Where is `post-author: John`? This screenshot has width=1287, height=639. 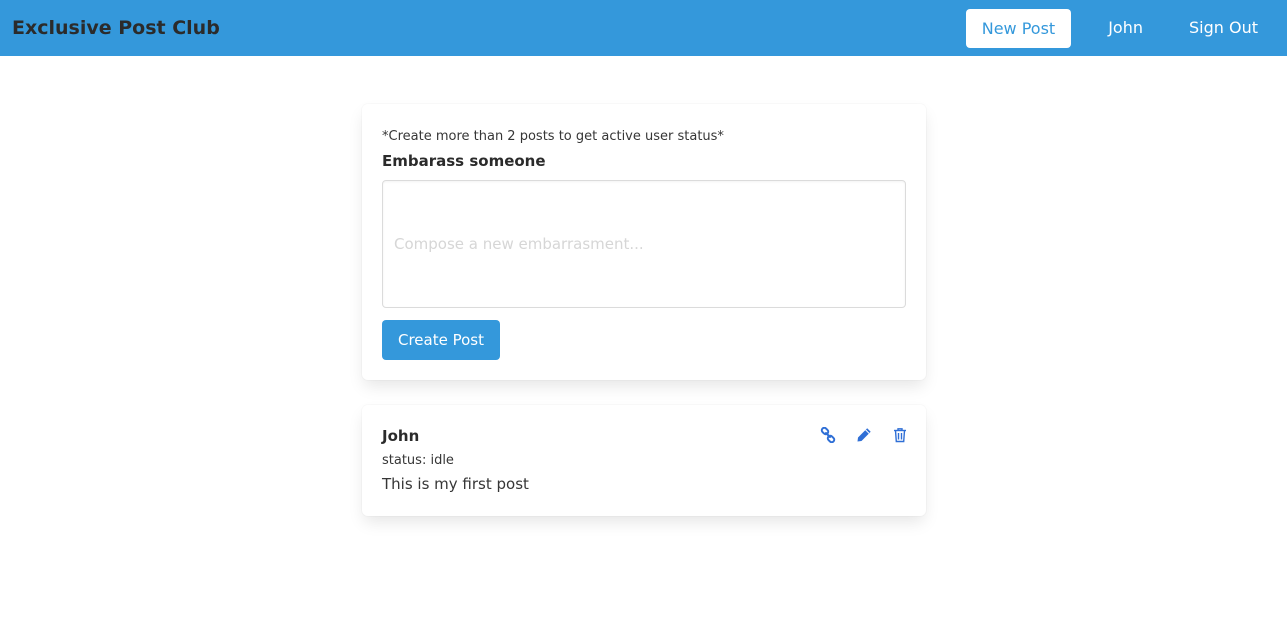 post-author: John is located at coordinates (401, 436).